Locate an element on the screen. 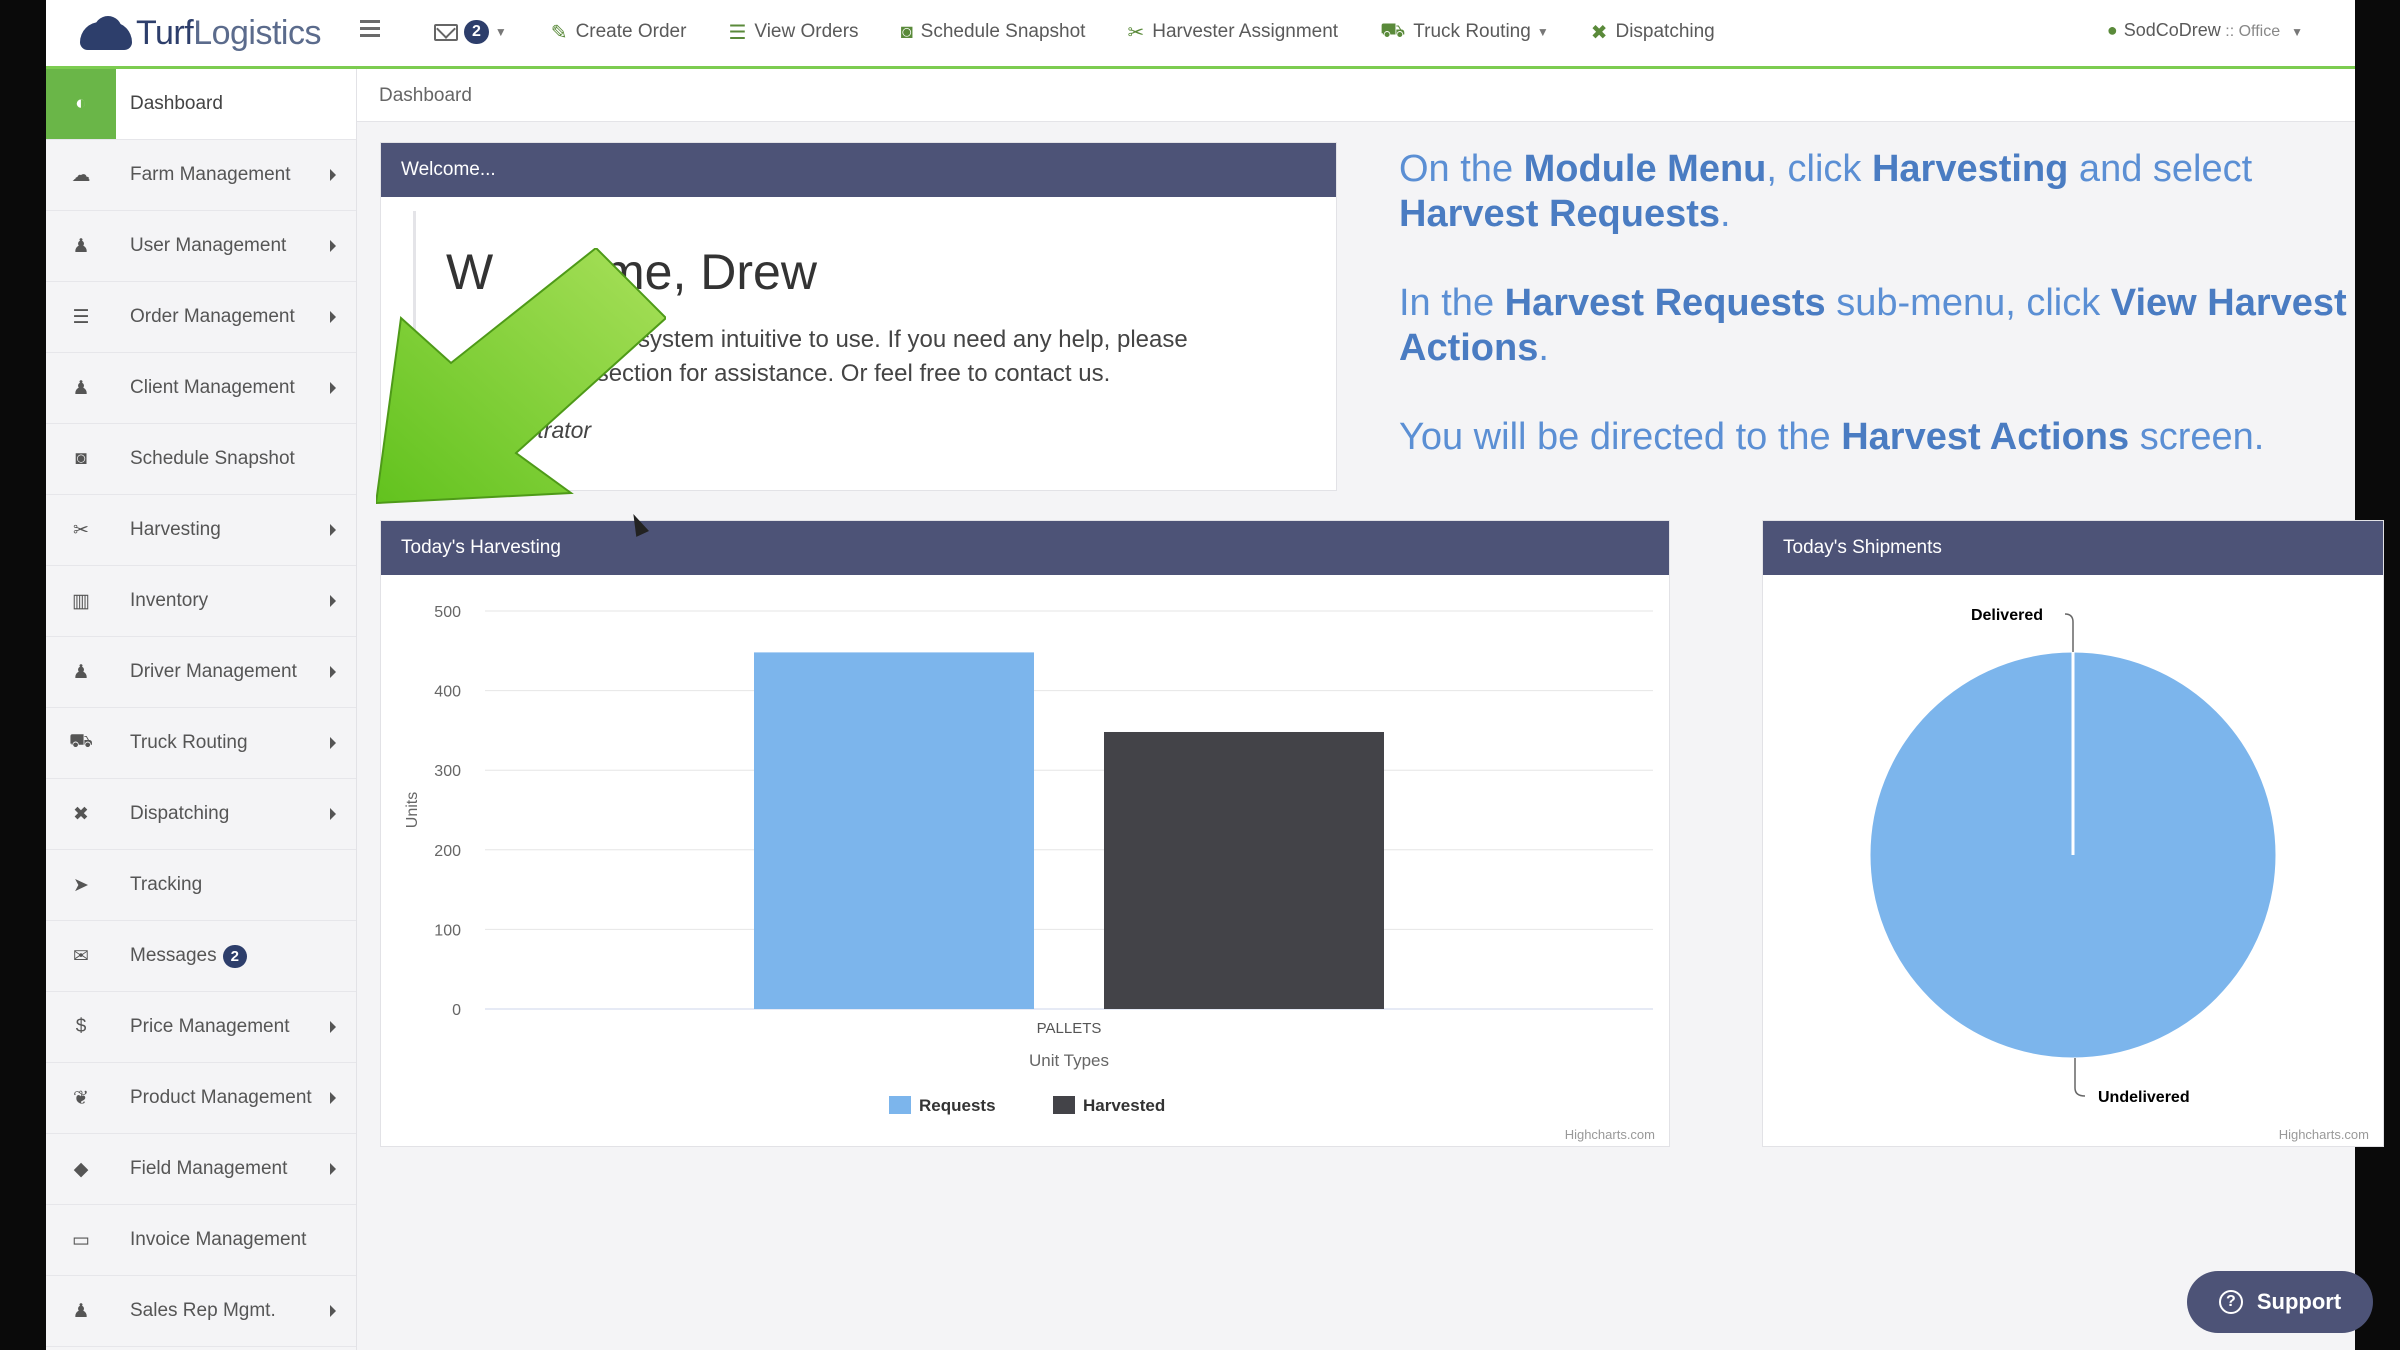  sidebar-item-messages: ✉ Messages 2 is located at coordinates (201, 956).